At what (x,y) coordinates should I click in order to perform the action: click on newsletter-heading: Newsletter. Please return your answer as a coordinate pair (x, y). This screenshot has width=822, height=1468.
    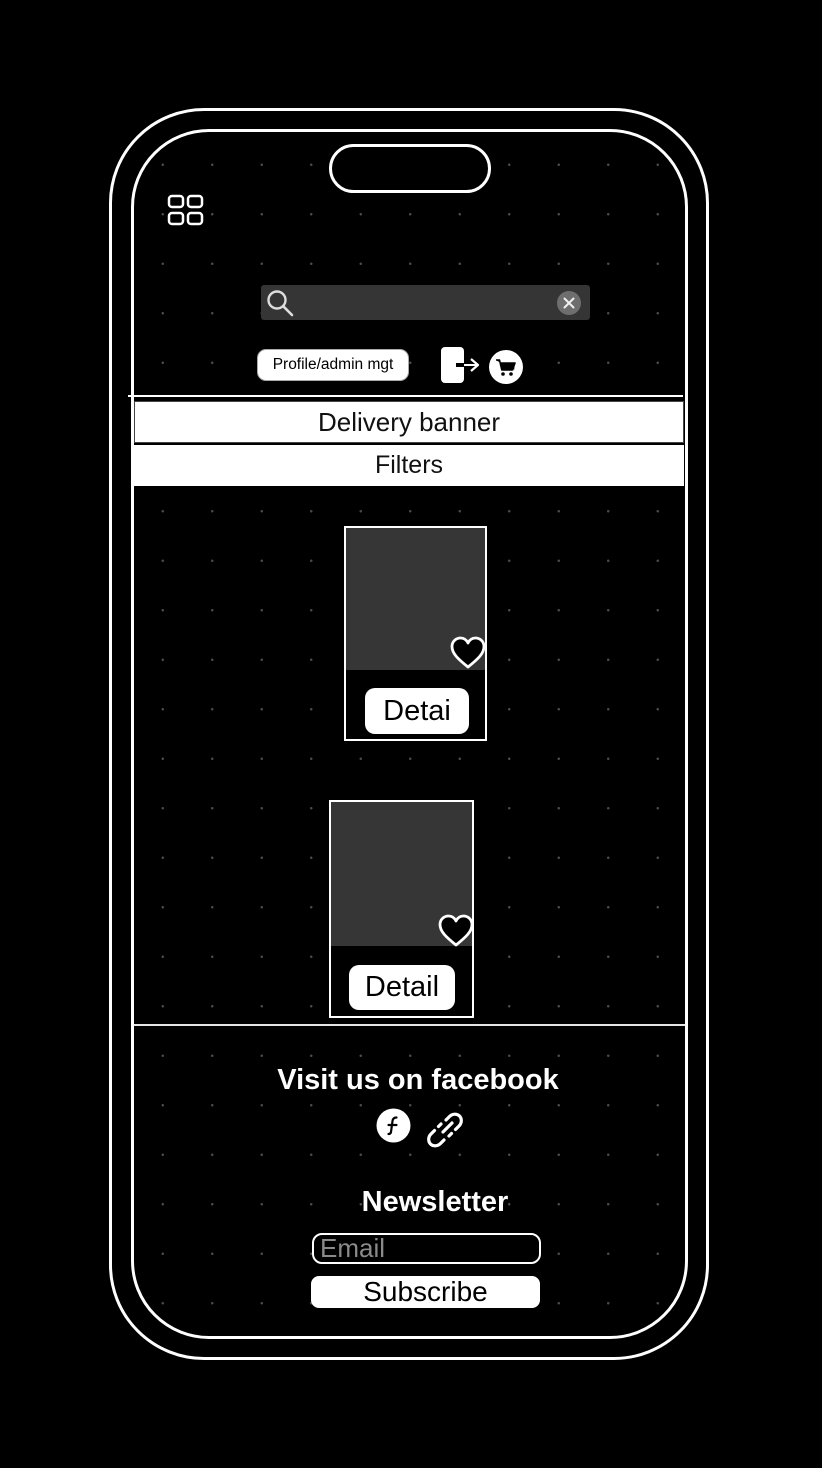
    Looking at the image, I should click on (435, 1202).